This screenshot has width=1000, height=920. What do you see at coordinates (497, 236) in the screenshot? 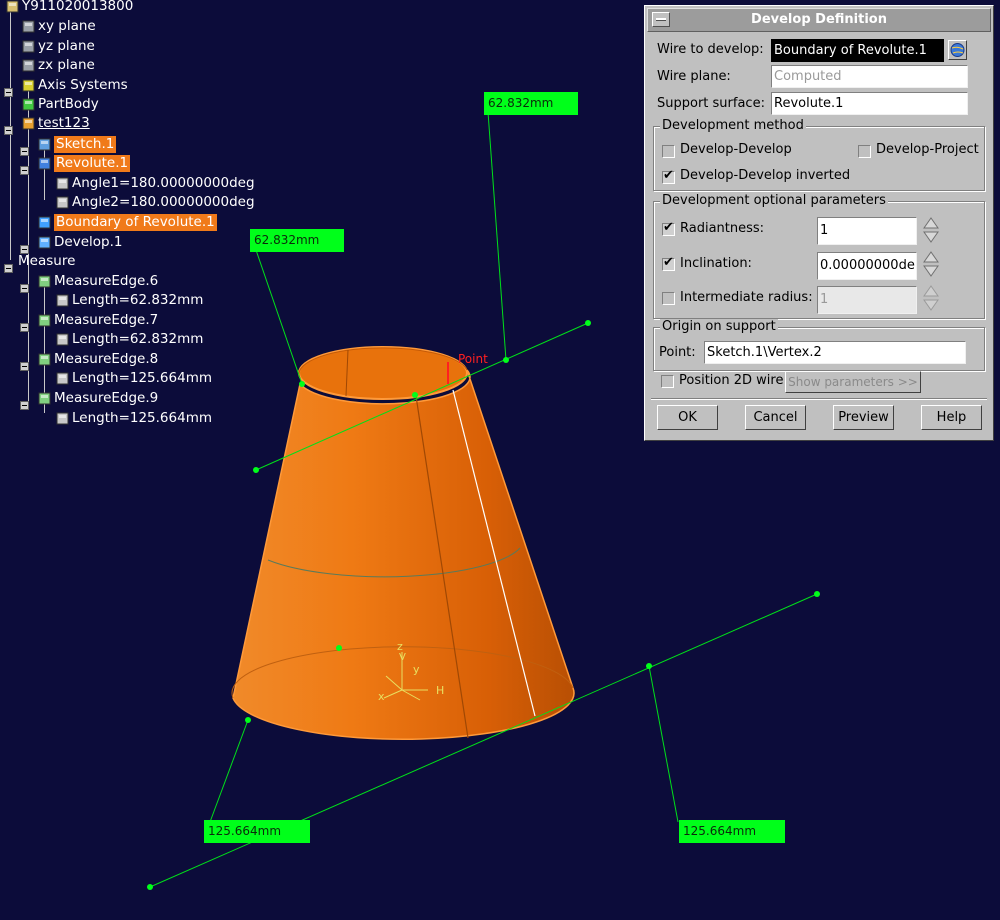
I see `leader-top-right` at bounding box center [497, 236].